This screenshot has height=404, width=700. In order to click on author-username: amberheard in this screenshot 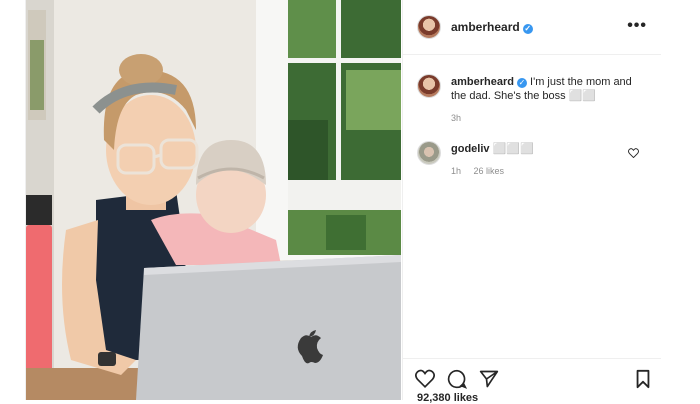, I will do `click(485, 27)`.